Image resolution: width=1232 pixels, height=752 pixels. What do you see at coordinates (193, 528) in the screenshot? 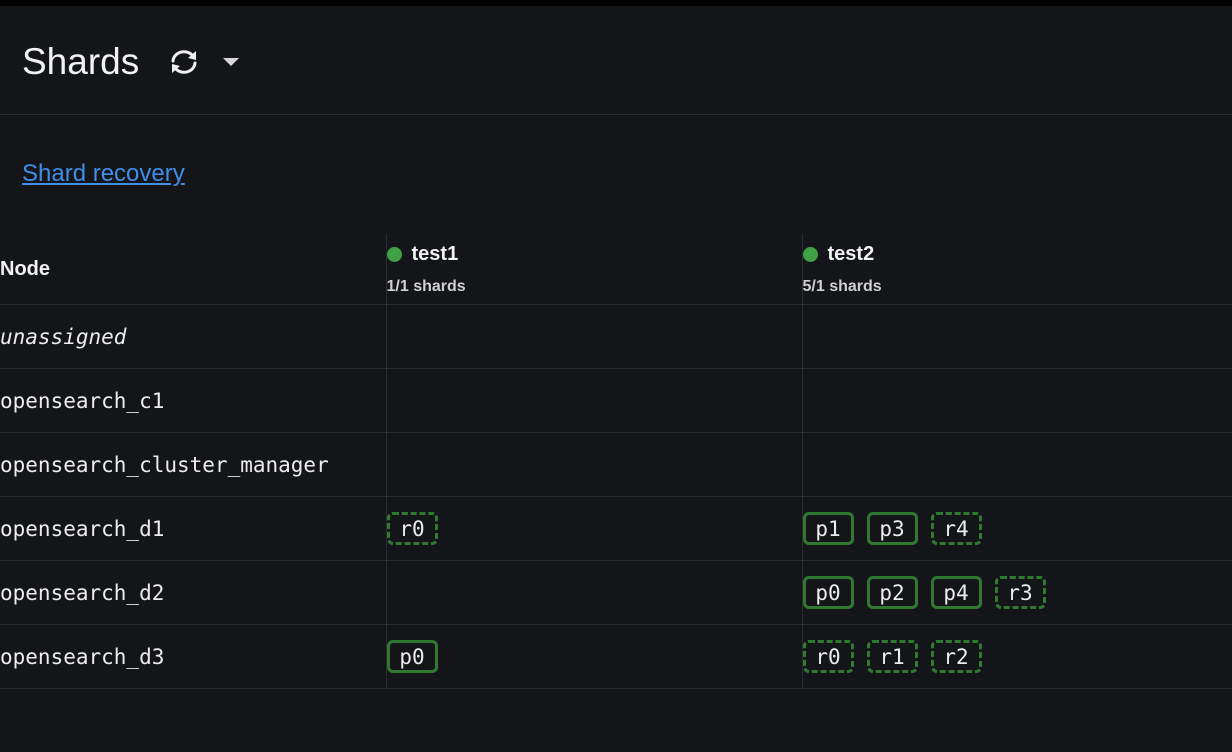
I see `node-name: opensearch_d1` at bounding box center [193, 528].